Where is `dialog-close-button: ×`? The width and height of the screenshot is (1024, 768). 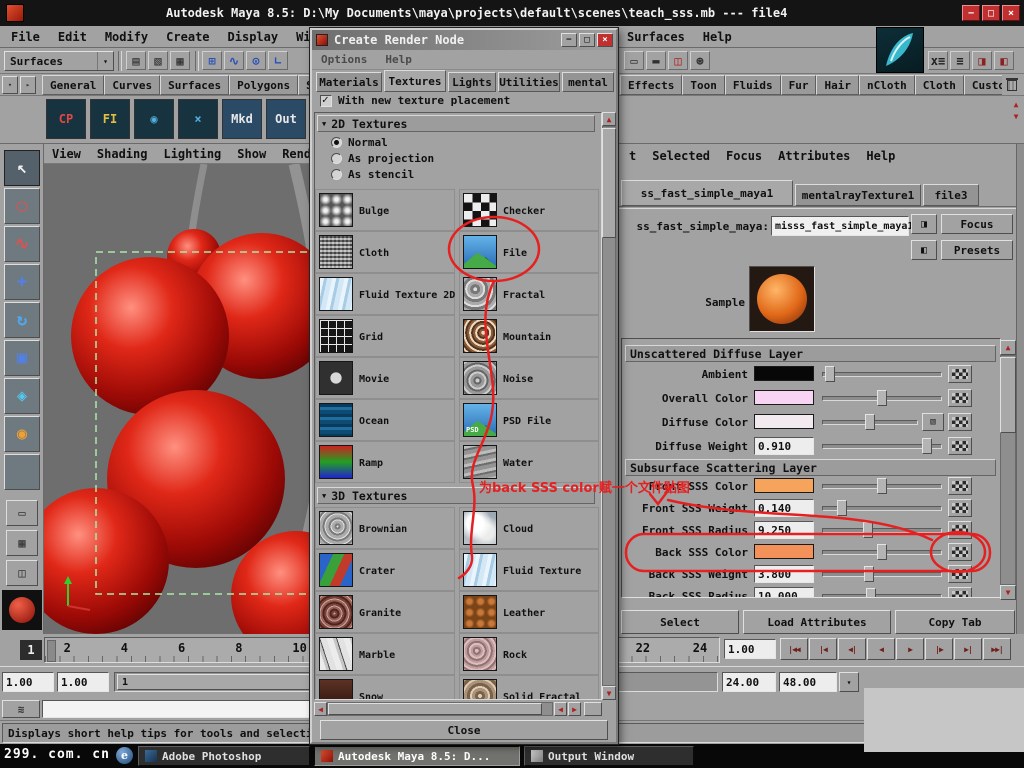
dialog-close-button: × is located at coordinates (605, 40).